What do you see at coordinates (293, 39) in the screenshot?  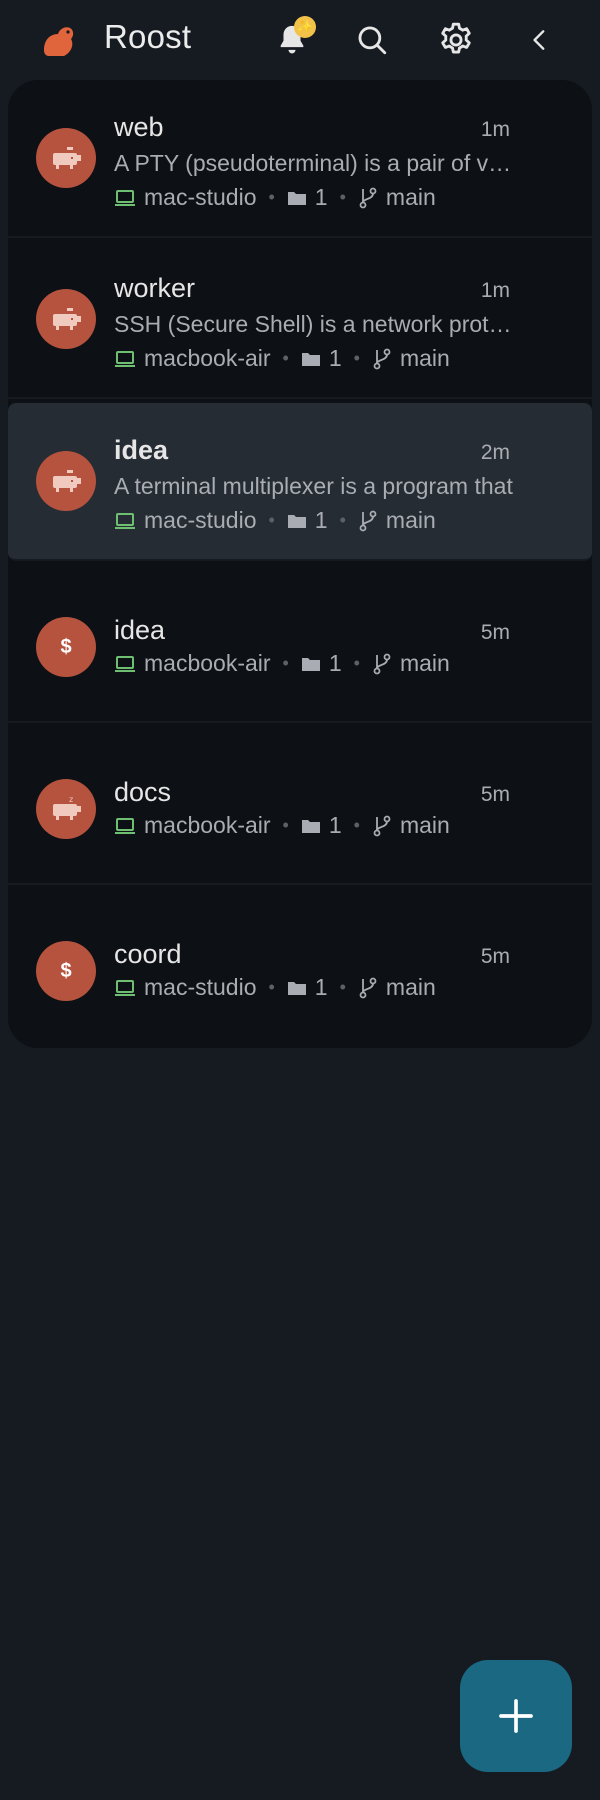 I see `notifications-button: ✨` at bounding box center [293, 39].